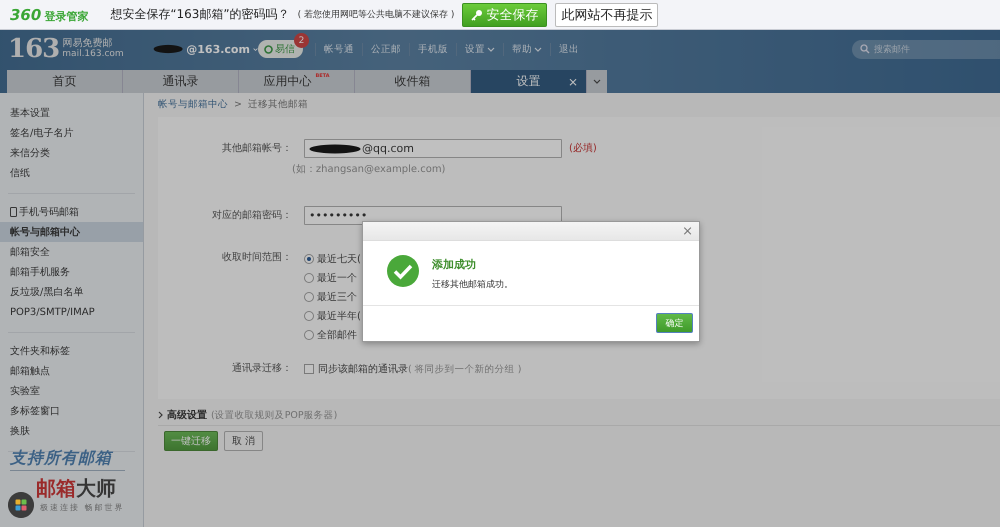 Image resolution: width=1000 pixels, height=527 pixels. Describe the element at coordinates (413, 81) in the screenshot. I see `nav-tab: 收件箱` at that location.